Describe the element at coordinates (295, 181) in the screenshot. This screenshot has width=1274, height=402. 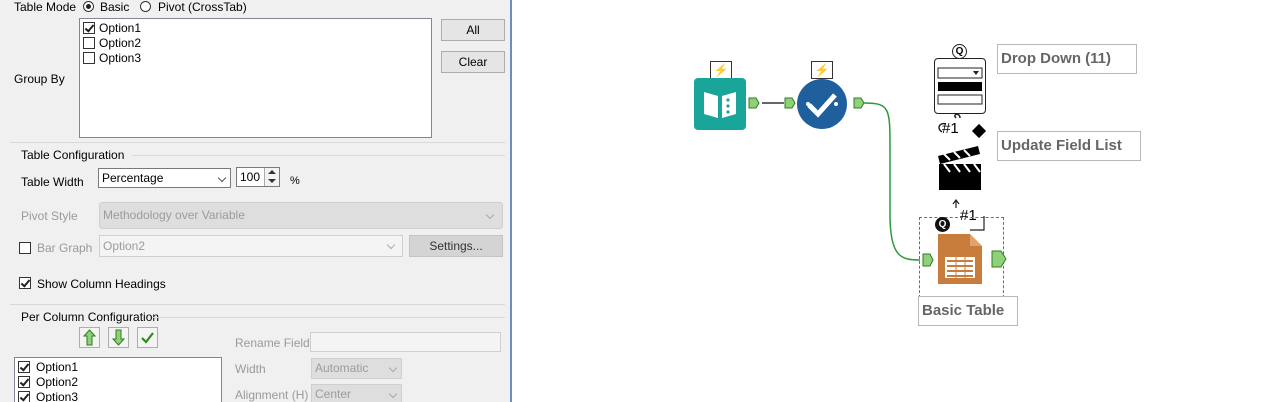
I see `table-width-unit: %` at that location.